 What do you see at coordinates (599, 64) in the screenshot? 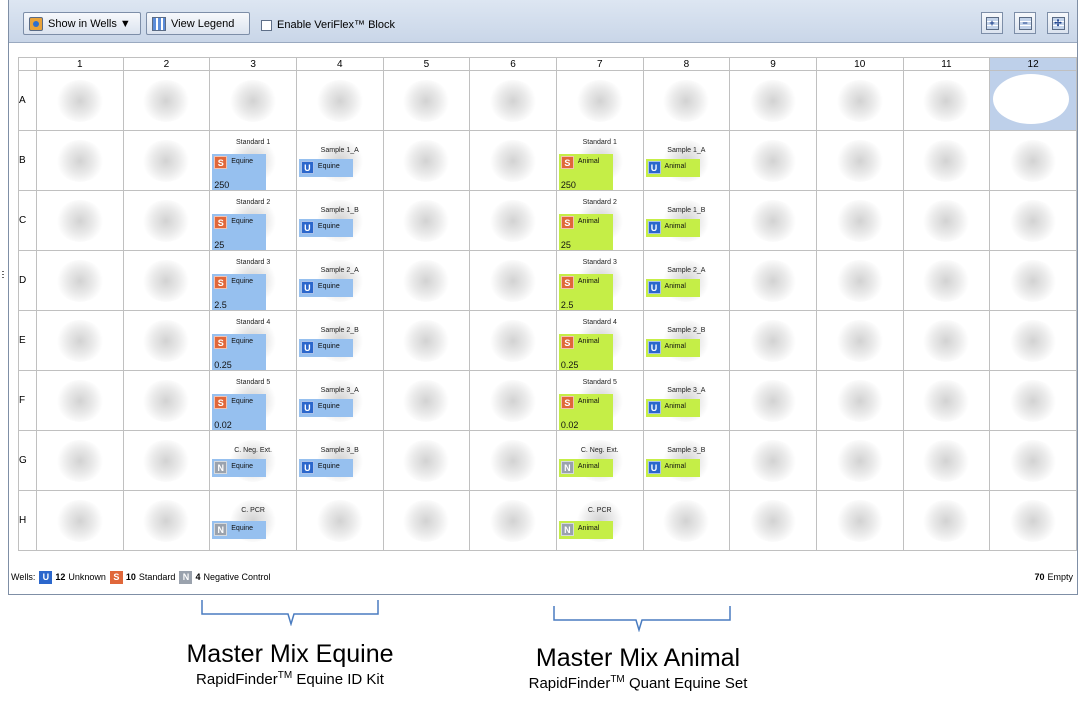
I see `column-header-7: 7` at bounding box center [599, 64].